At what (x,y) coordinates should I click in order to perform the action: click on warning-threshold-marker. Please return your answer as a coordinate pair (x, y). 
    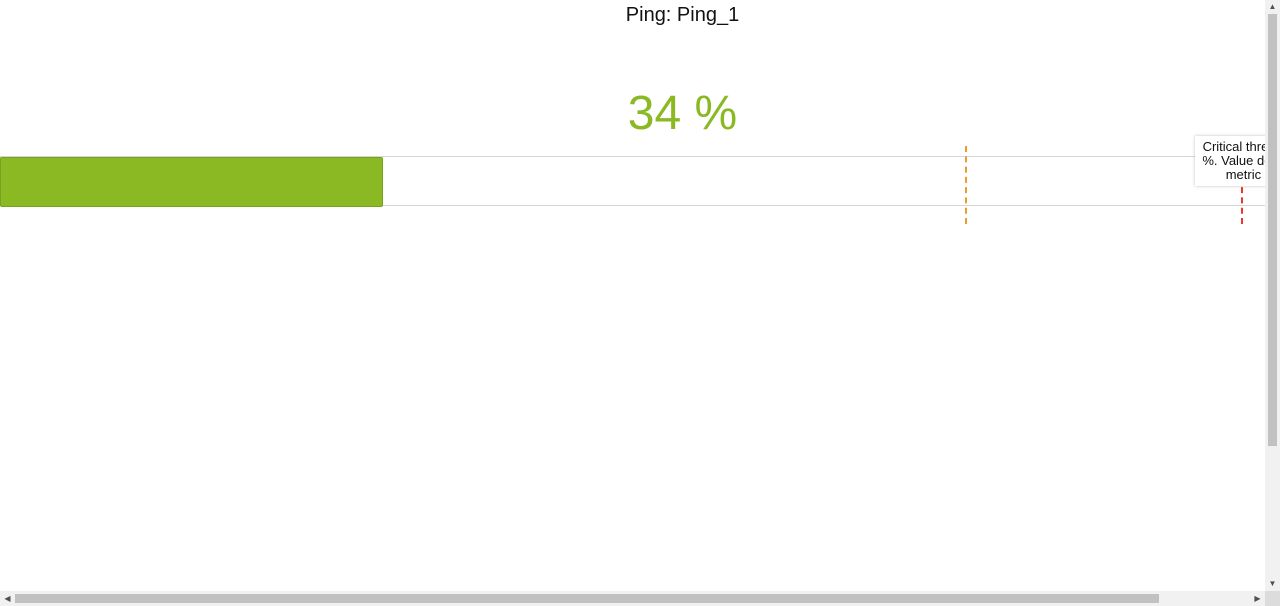
    Looking at the image, I should click on (966, 185).